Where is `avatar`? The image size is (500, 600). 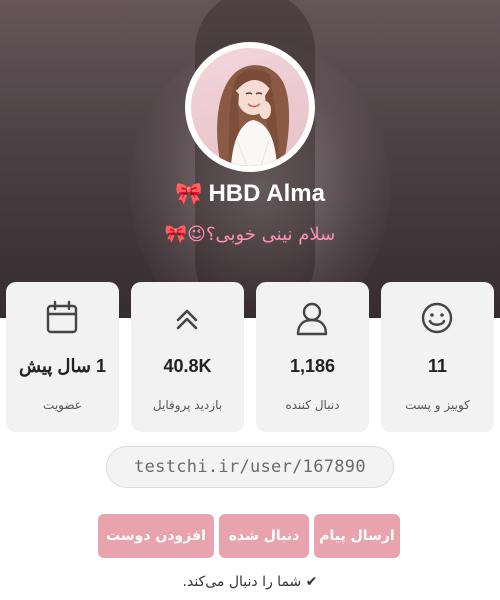
avatar is located at coordinates (250, 107).